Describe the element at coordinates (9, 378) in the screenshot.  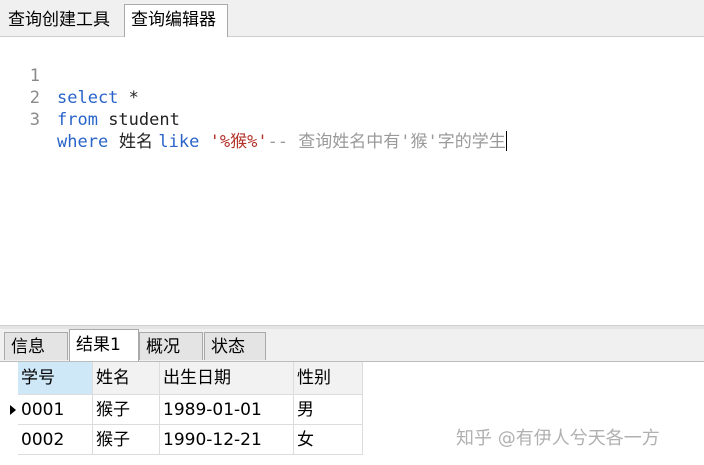
I see `header-corner` at that location.